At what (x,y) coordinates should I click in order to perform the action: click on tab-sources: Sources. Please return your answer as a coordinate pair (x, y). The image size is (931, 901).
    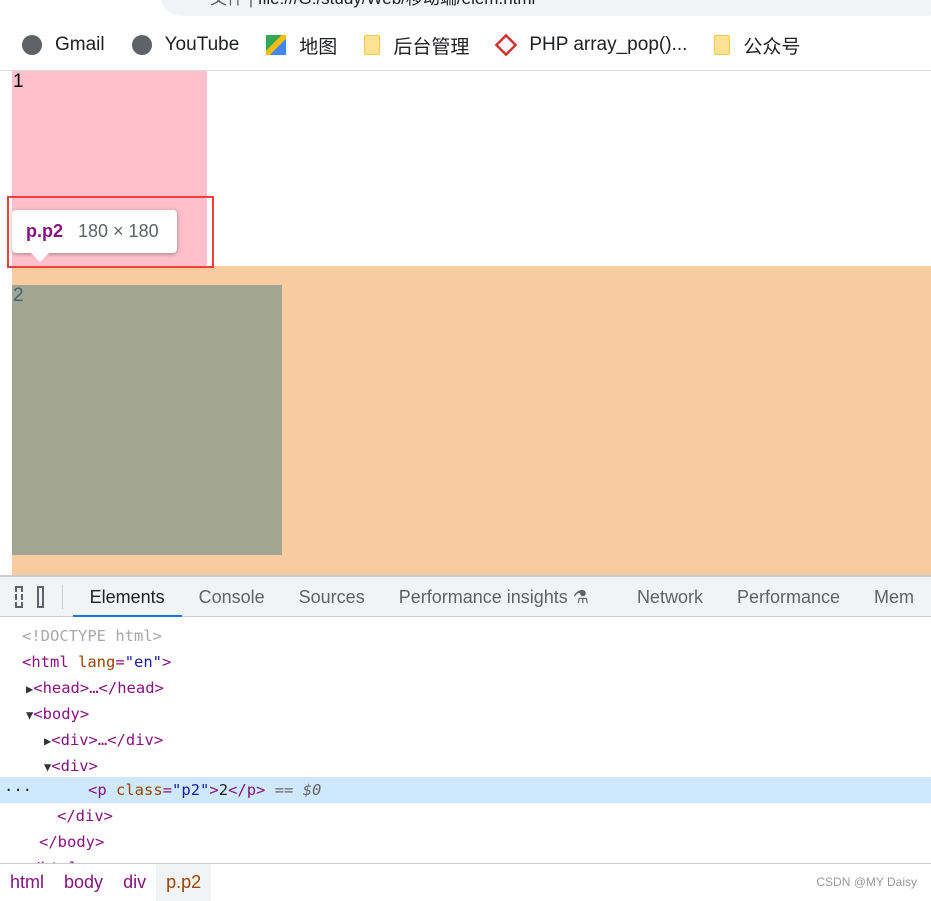
    Looking at the image, I should click on (332, 597).